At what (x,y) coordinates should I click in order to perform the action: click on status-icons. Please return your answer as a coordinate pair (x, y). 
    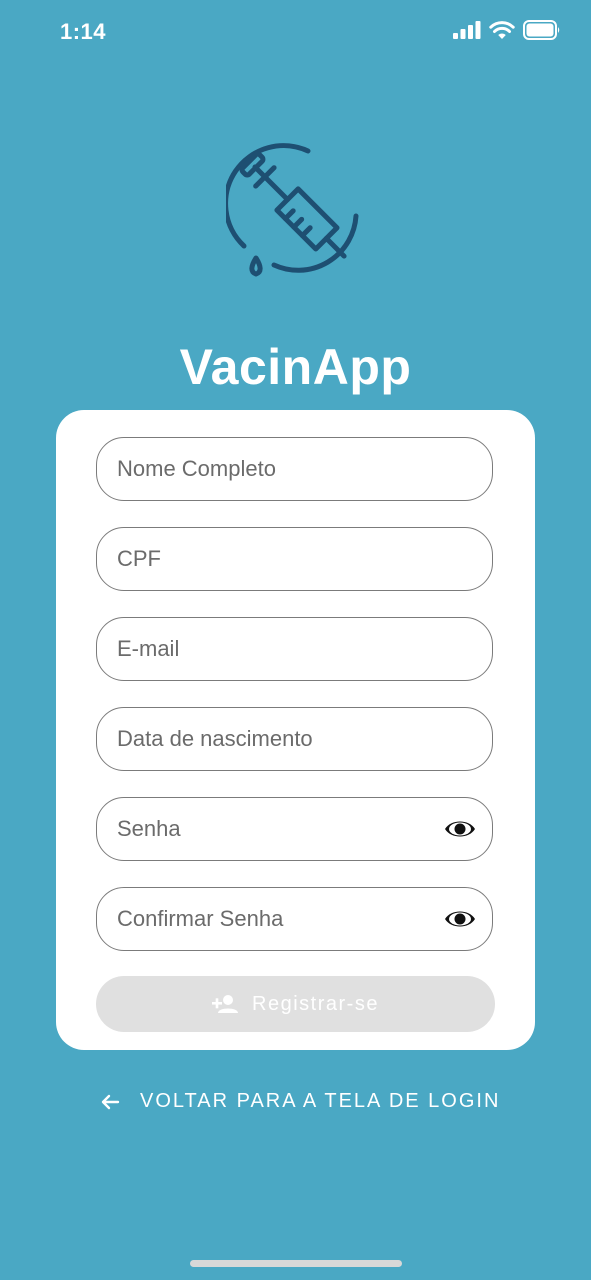
    Looking at the image, I should click on (507, 30).